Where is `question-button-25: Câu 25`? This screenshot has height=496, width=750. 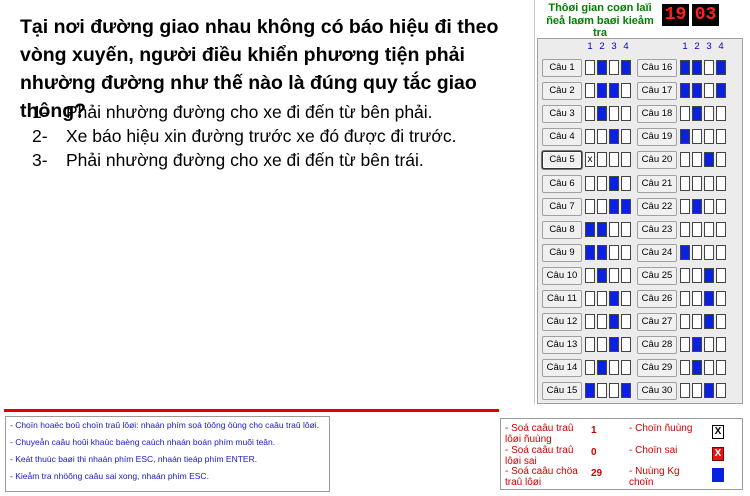 question-button-25: Câu 25 is located at coordinates (657, 275).